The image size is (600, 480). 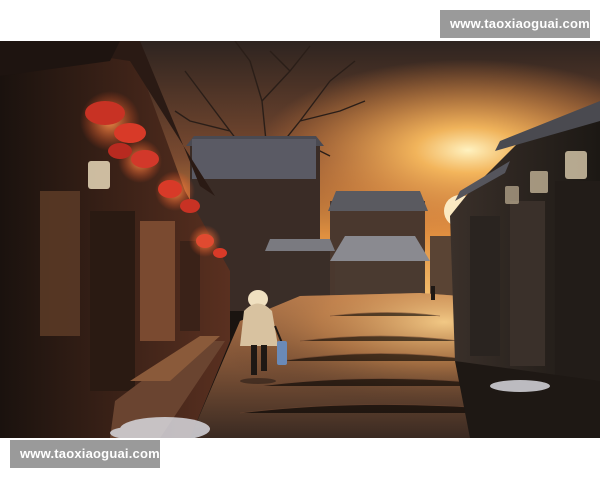 What do you see at coordinates (515, 24) in the screenshot?
I see `watermark-top: www.taoxiaoguai.com` at bounding box center [515, 24].